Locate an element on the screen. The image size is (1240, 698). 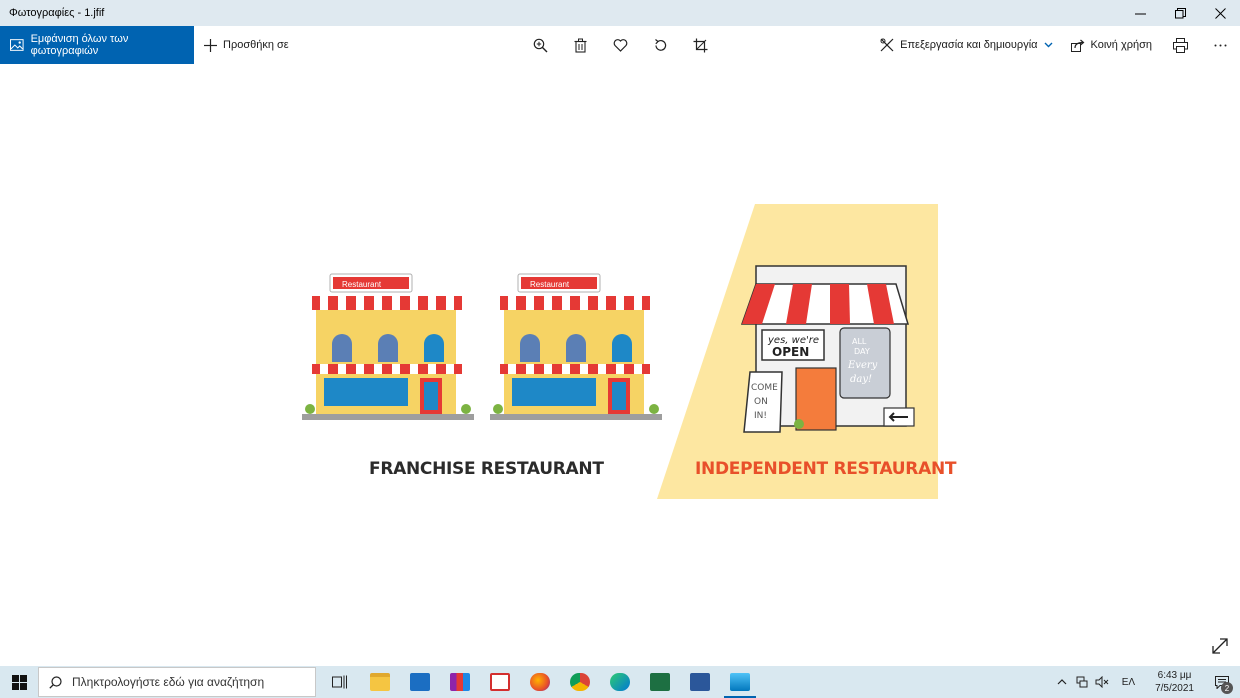
franchise-building-2: Restaurant is located at coordinates (576, 346).